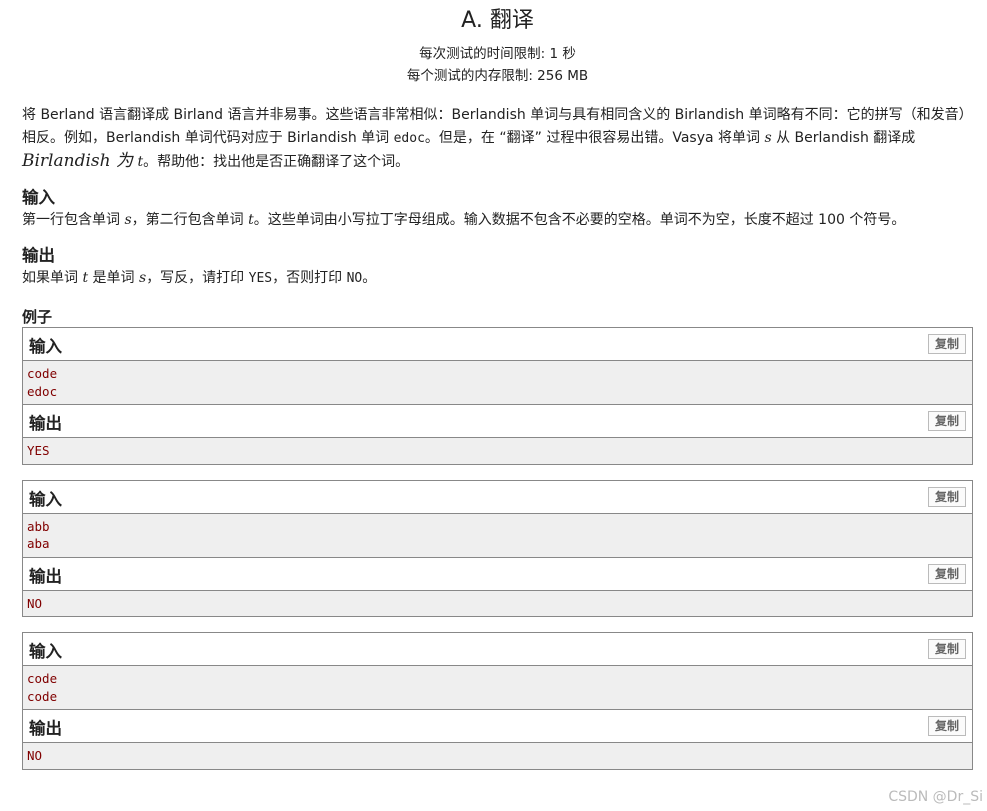 The width and height of the screenshot is (987, 811). What do you see at coordinates (52, 278) in the screenshot?
I see `output-spec-part: 如果单词` at bounding box center [52, 278].